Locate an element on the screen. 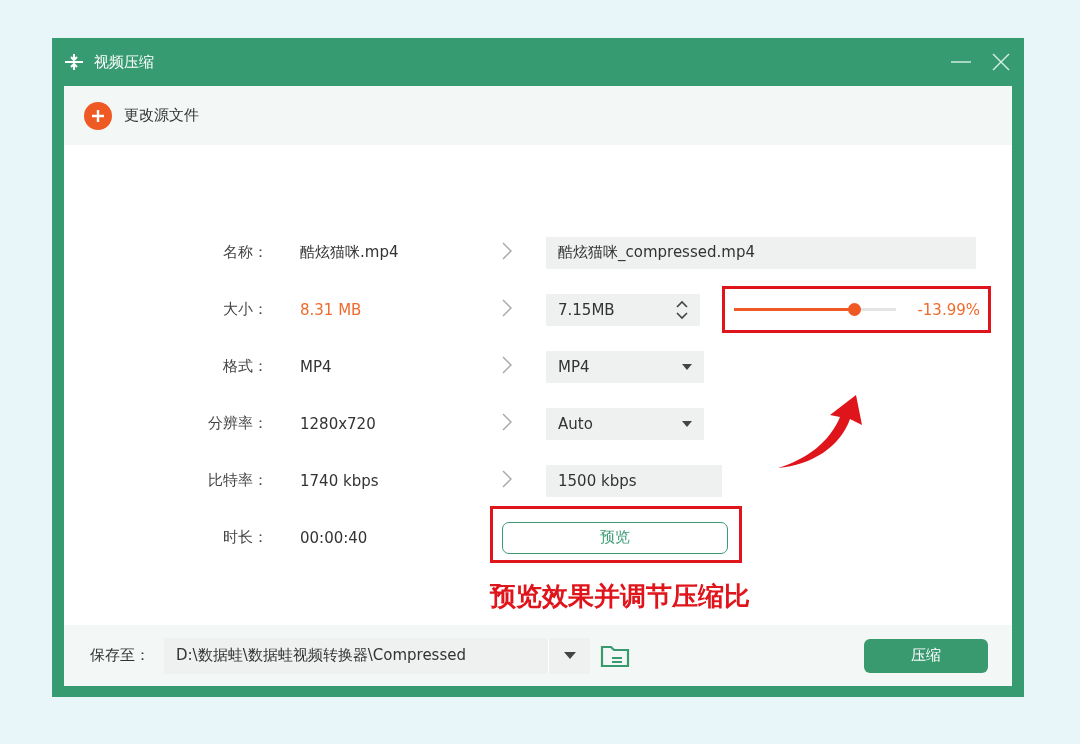 This screenshot has height=744, width=1080. window-title: 视频压缩 is located at coordinates (124, 62).